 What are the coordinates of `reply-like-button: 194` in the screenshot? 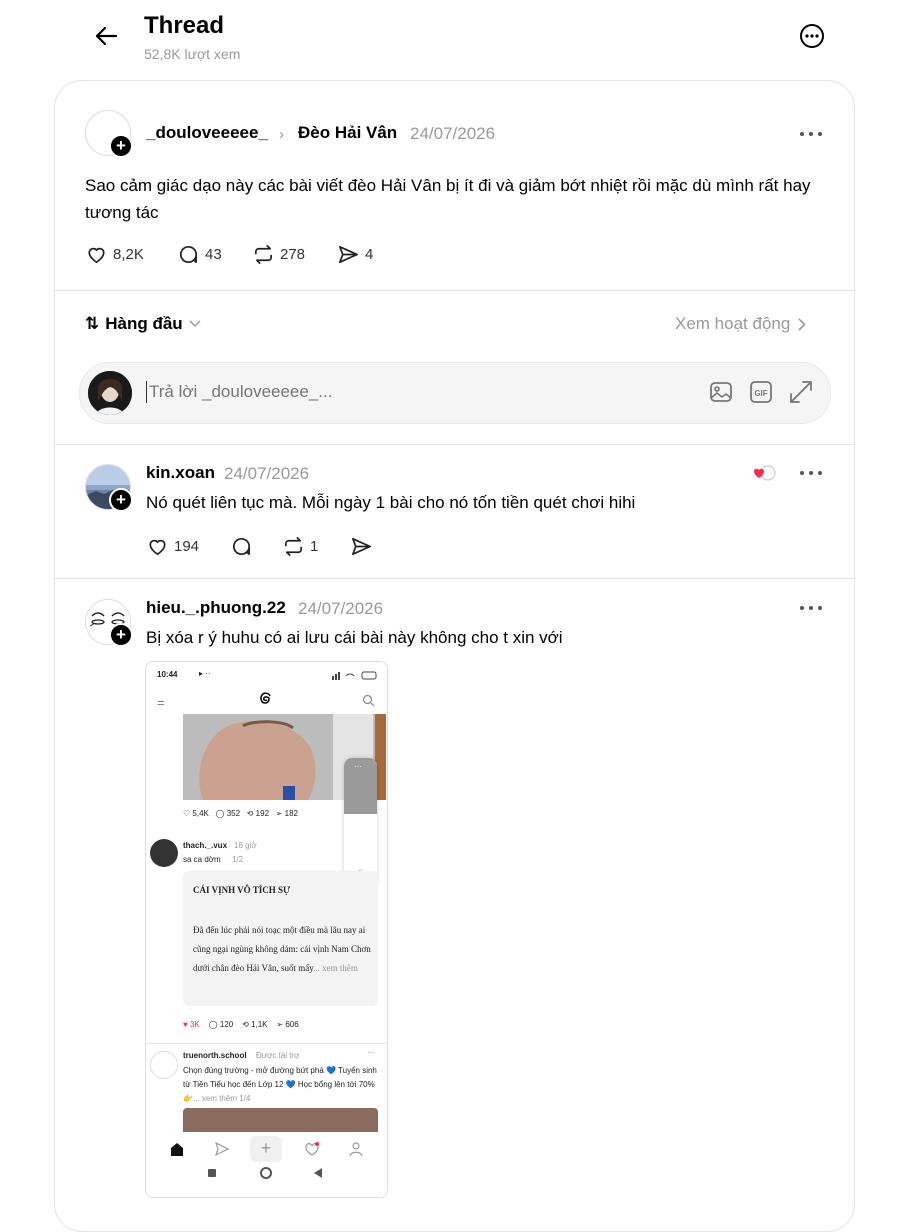 It's located at (172, 546).